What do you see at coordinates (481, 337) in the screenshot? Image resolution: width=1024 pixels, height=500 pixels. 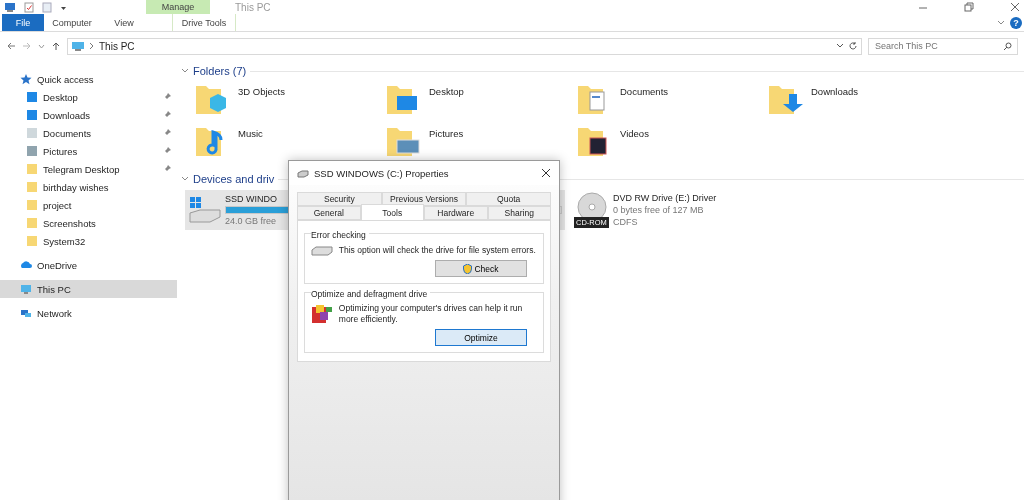 I see `dialog-button: Optimize` at bounding box center [481, 337].